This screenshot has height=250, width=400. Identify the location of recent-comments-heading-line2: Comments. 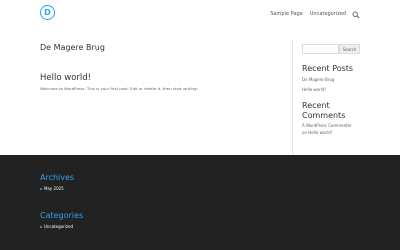
(324, 115).